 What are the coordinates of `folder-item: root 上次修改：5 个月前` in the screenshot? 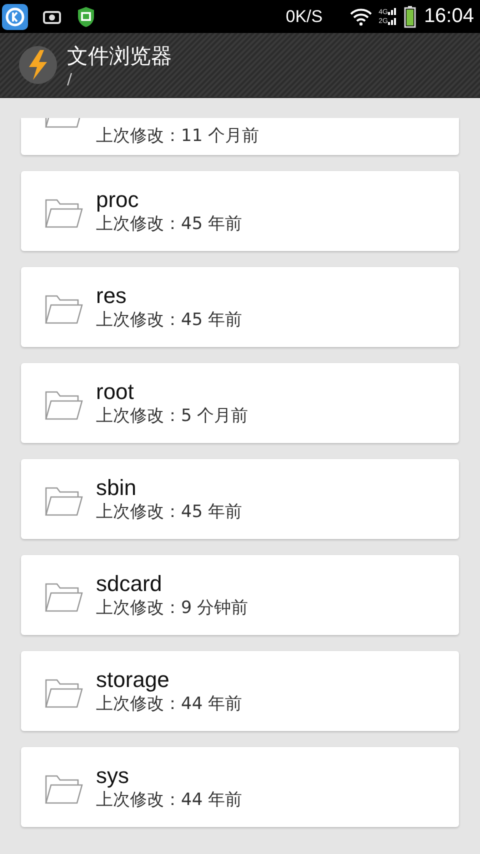 It's located at (240, 403).